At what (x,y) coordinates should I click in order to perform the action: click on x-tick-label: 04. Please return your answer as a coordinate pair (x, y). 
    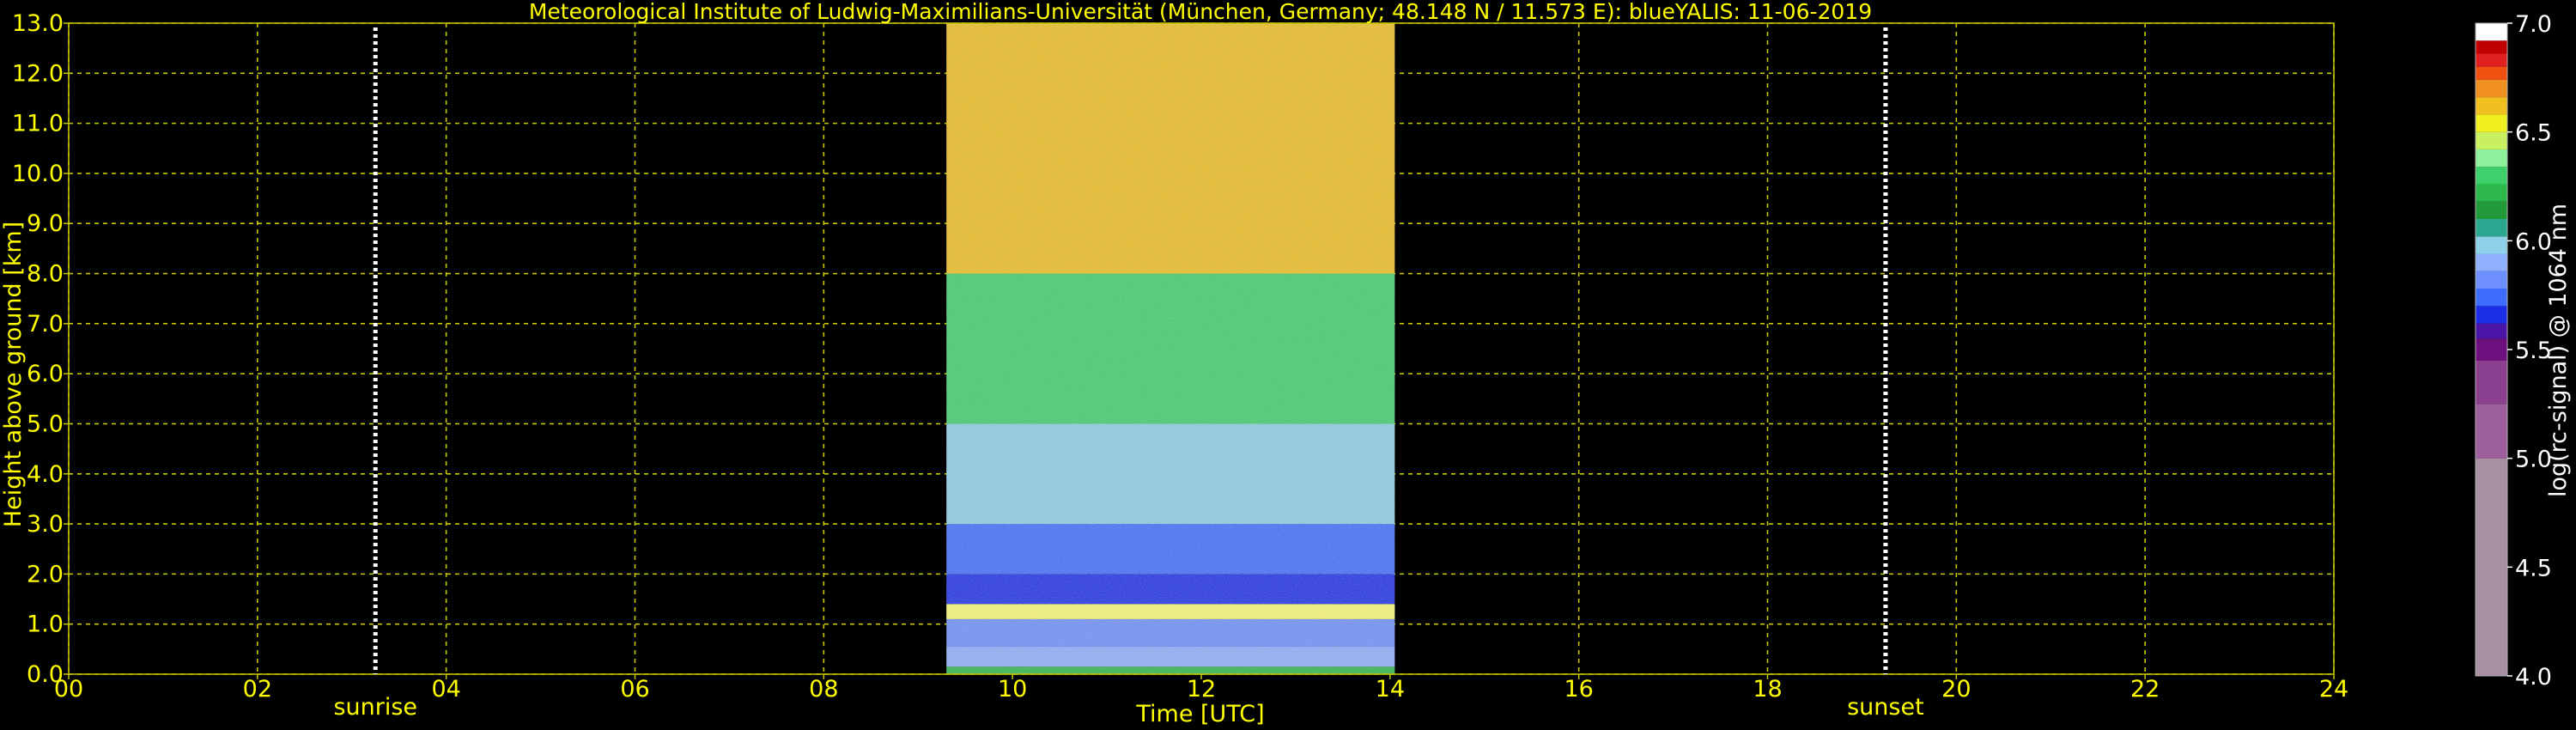
    Looking at the image, I should click on (446, 689).